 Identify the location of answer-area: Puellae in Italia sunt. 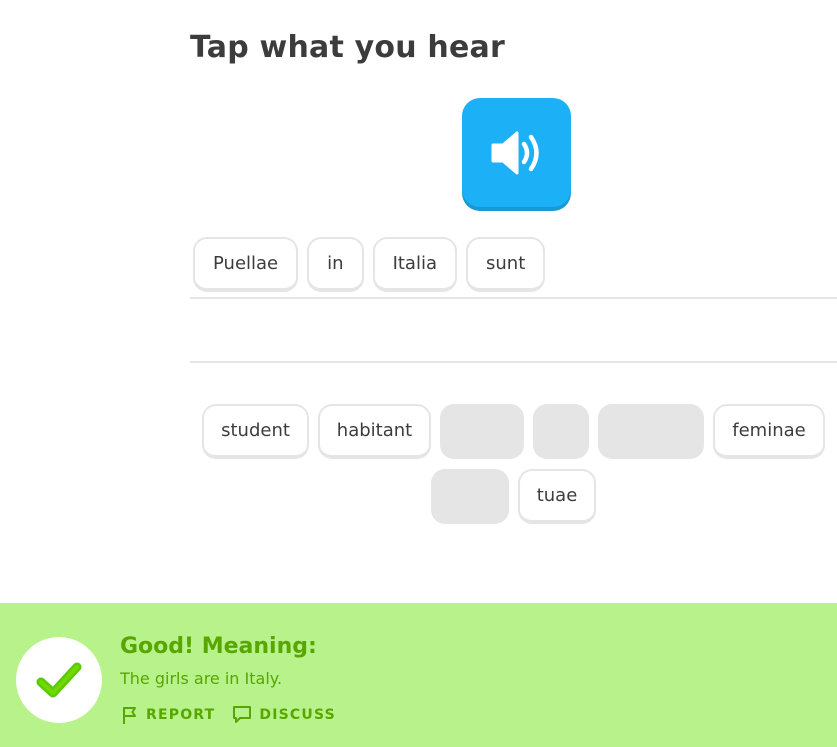
(513, 267).